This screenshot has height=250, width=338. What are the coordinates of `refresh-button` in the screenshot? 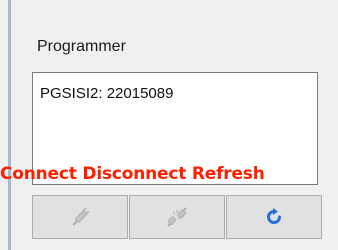 It's located at (274, 217).